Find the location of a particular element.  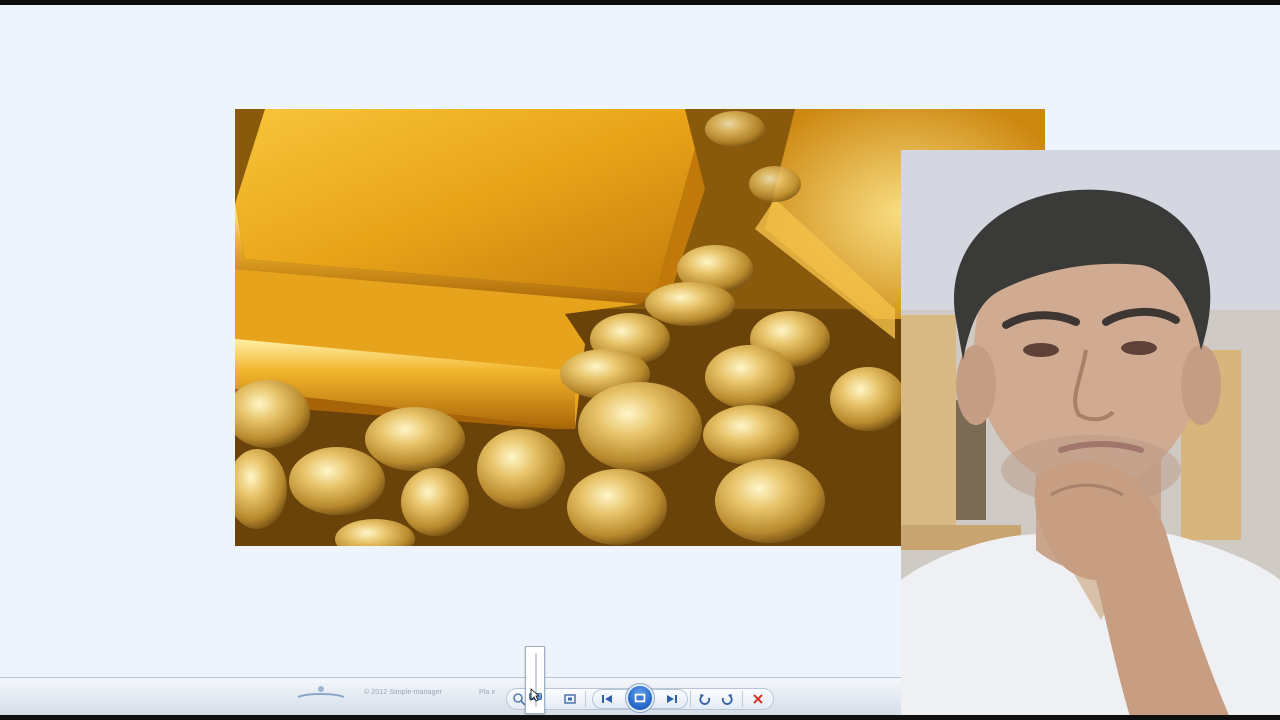

brand-text: © 2012 Simple-manager is located at coordinates (403, 692).